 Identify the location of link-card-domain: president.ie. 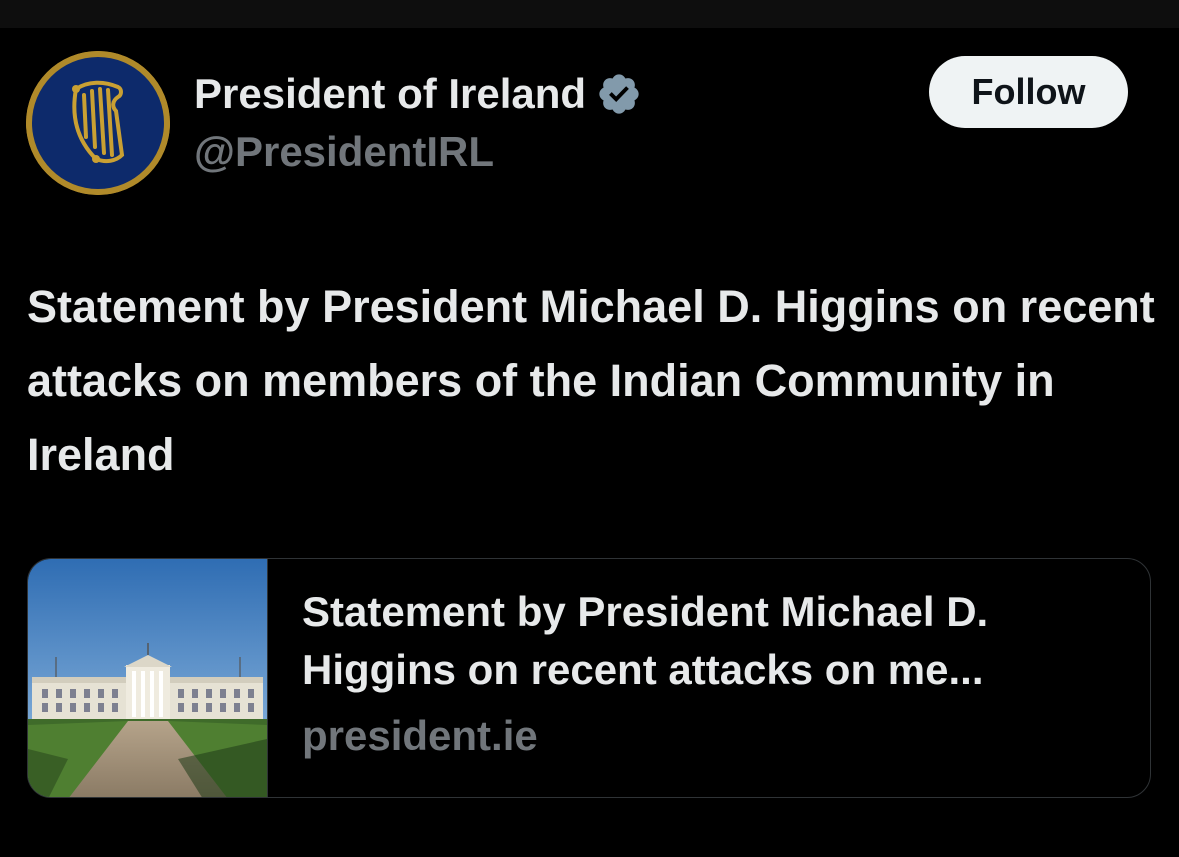
(726, 736).